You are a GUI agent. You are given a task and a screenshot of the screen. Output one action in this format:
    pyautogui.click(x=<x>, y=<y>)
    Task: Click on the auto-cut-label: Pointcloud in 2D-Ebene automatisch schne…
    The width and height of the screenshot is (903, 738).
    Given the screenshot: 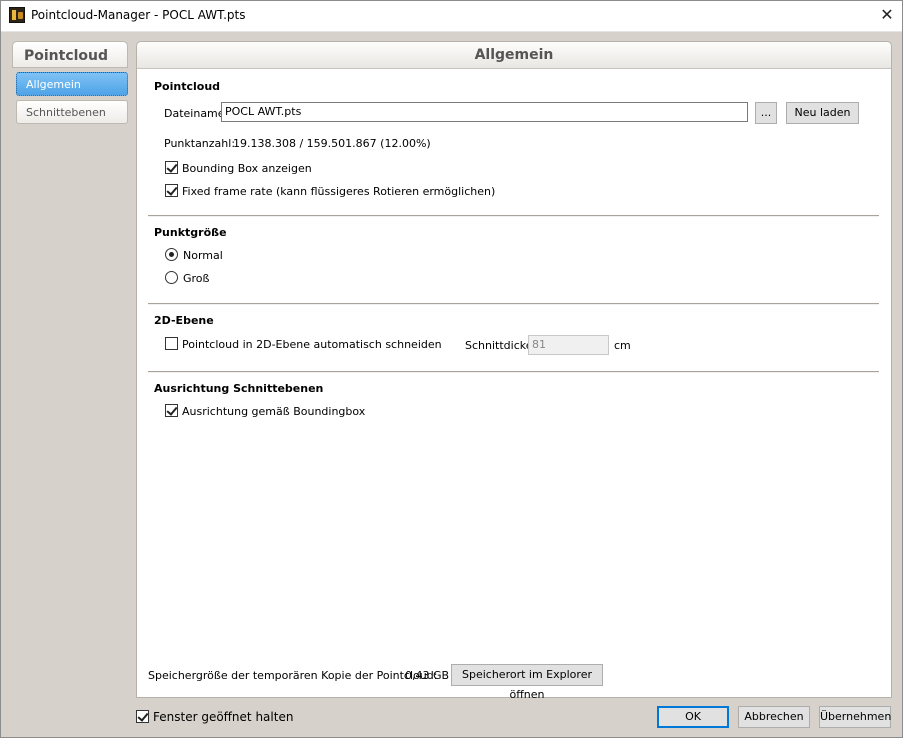 What is the action you would take?
    pyautogui.click(x=312, y=344)
    